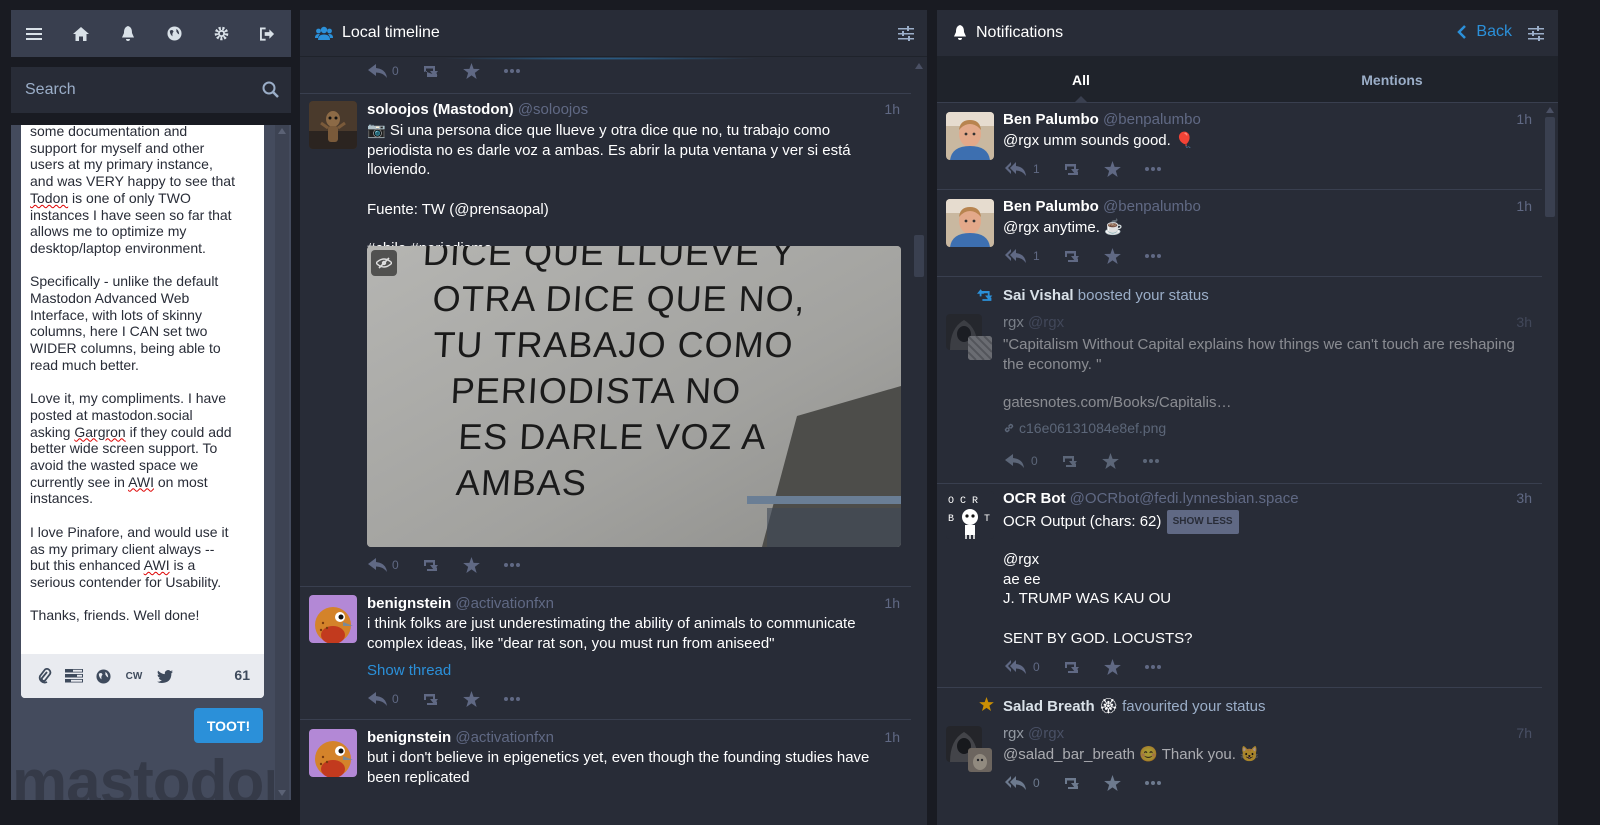  I want to click on booster-name: Sai Vishal, so click(1038, 295).